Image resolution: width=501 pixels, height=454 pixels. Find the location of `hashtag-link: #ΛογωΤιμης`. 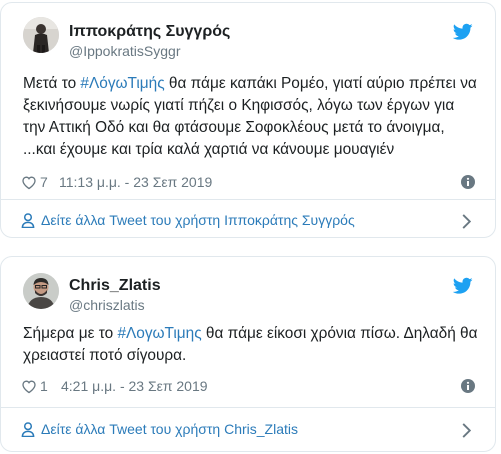

hashtag-link: #ΛογωΤιμης is located at coordinates (159, 333).